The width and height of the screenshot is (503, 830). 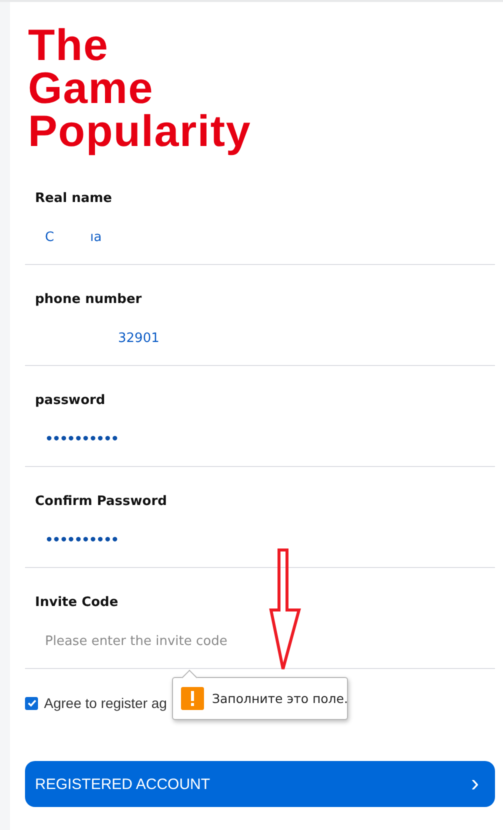 What do you see at coordinates (140, 131) in the screenshot?
I see `logo-text: Popularity` at bounding box center [140, 131].